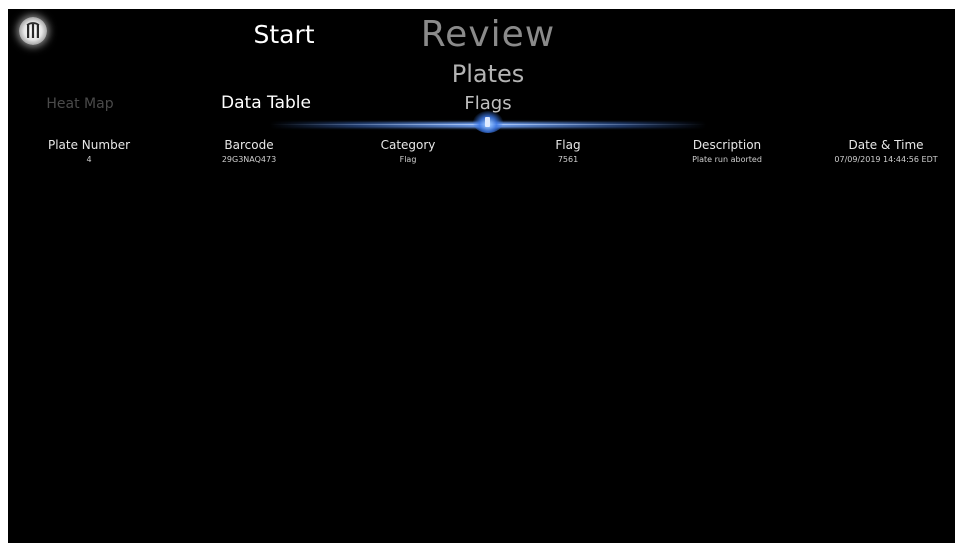 The height and width of the screenshot is (543, 955). I want to click on table-cell: 7561, so click(568, 159).